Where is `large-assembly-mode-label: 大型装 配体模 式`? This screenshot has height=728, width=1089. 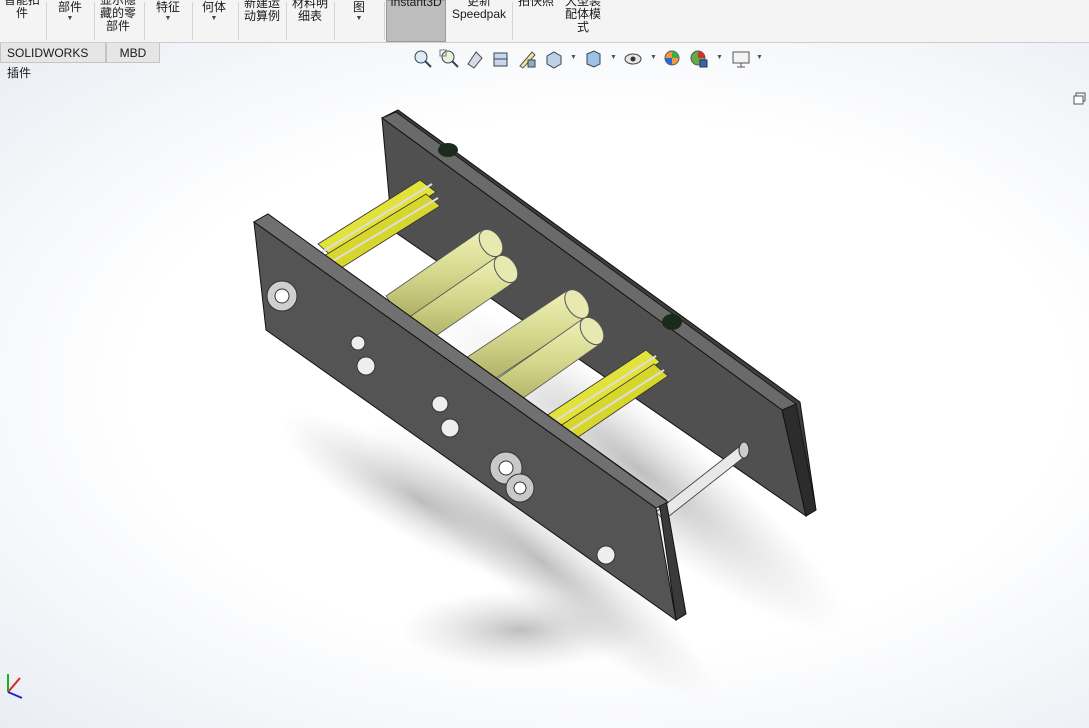
large-assembly-mode-label: 大型装 配体模 式 is located at coordinates (582, 17).